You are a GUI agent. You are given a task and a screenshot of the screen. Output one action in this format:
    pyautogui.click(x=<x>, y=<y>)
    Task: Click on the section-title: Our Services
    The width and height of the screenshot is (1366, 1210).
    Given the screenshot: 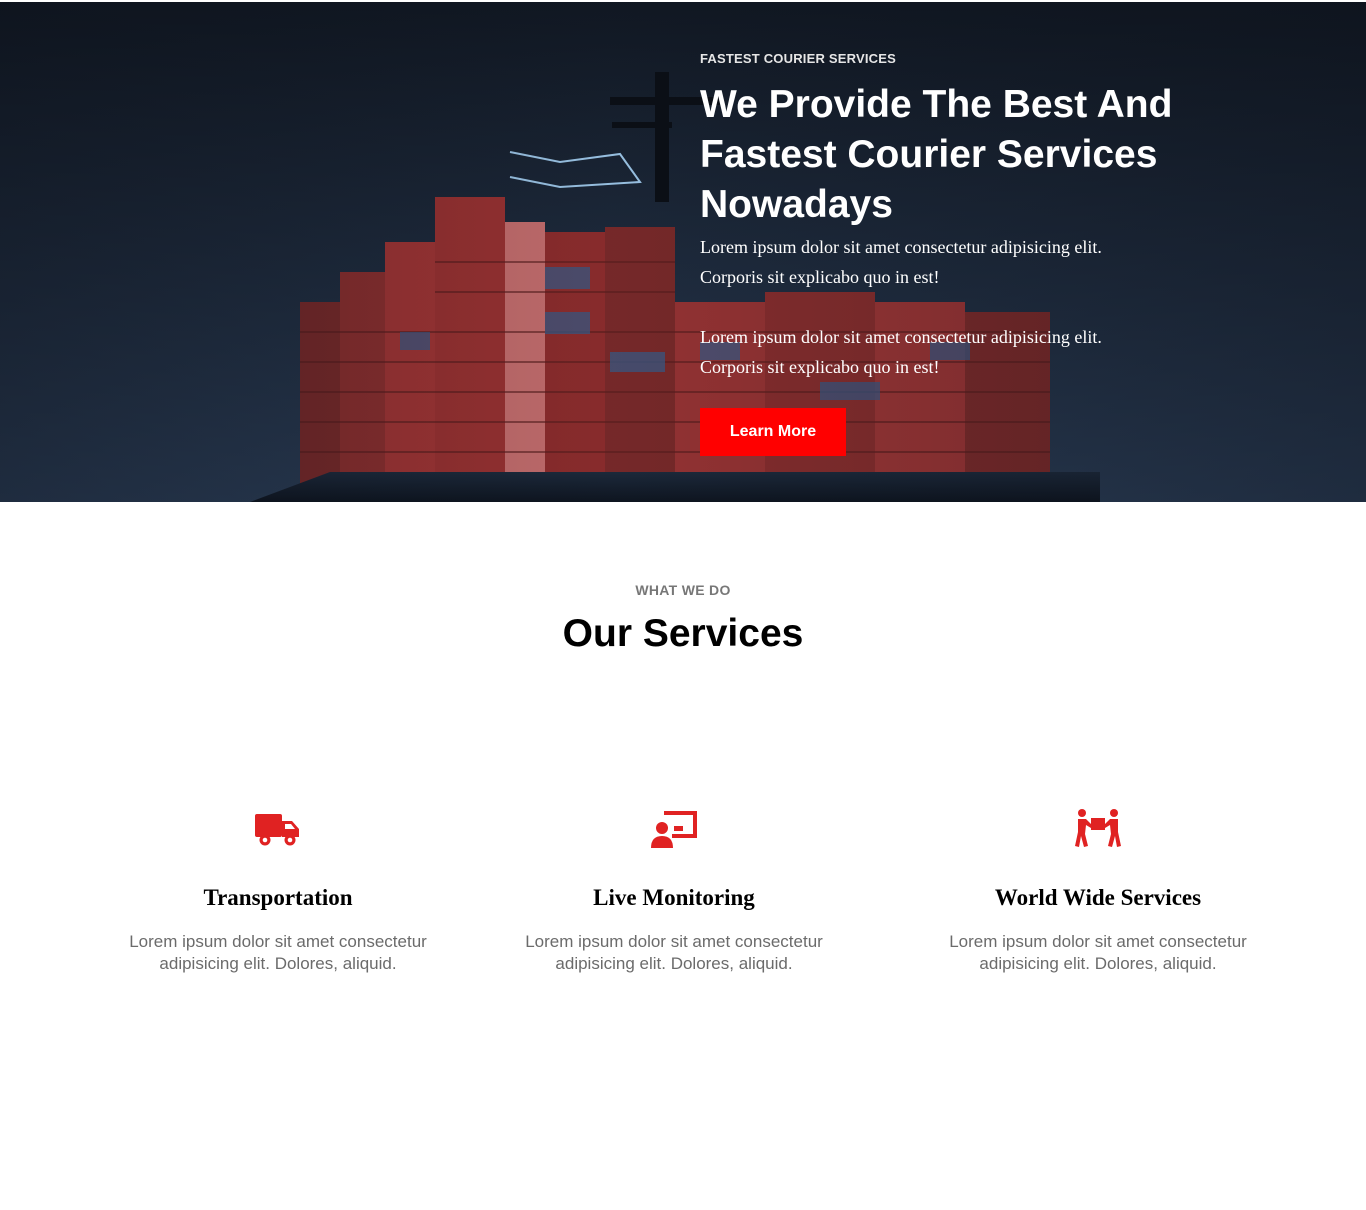 What is the action you would take?
    pyautogui.click(x=683, y=633)
    